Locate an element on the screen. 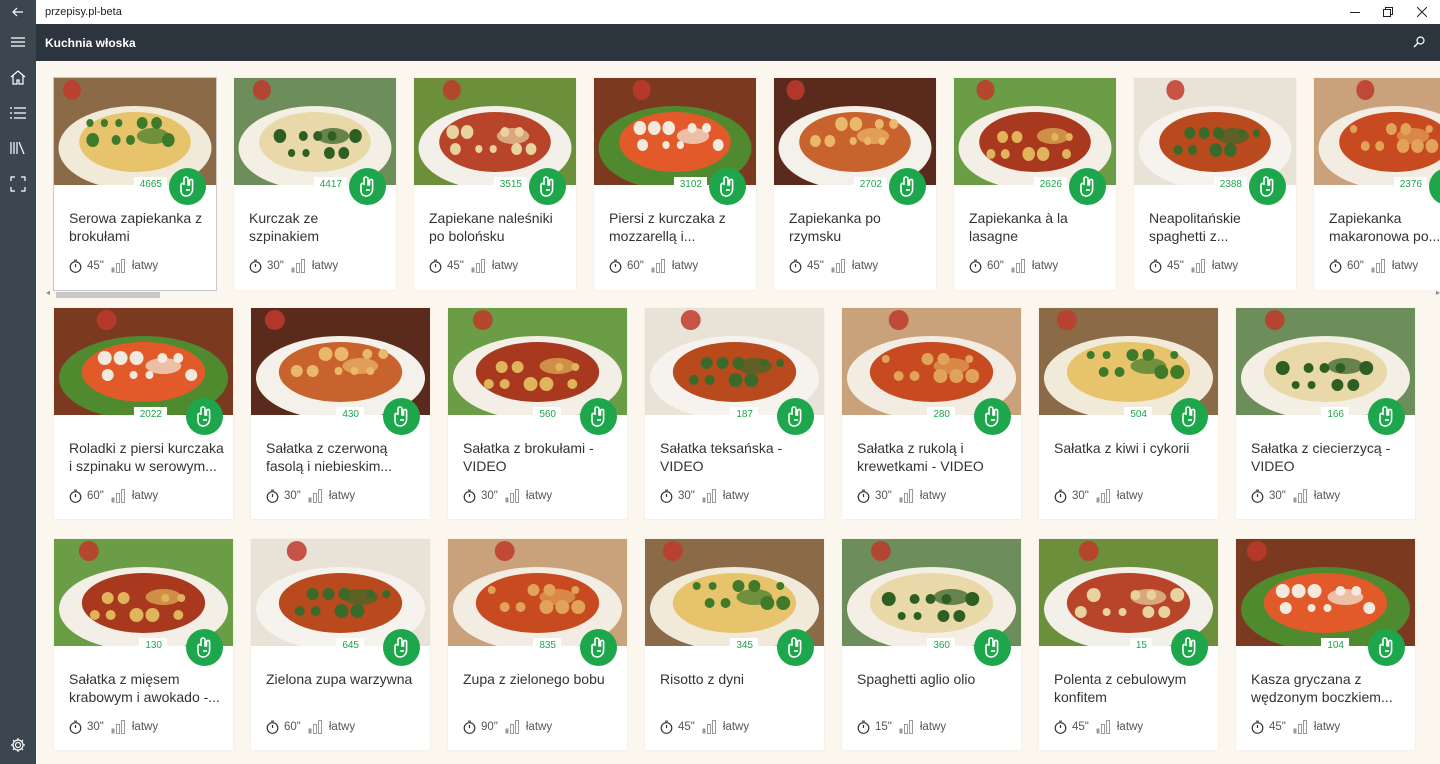 Image resolution: width=1440 pixels, height=764 pixels. recipe-card: 2626 Zapiekanka à la lasagne 60" łatwy is located at coordinates (1035, 184).